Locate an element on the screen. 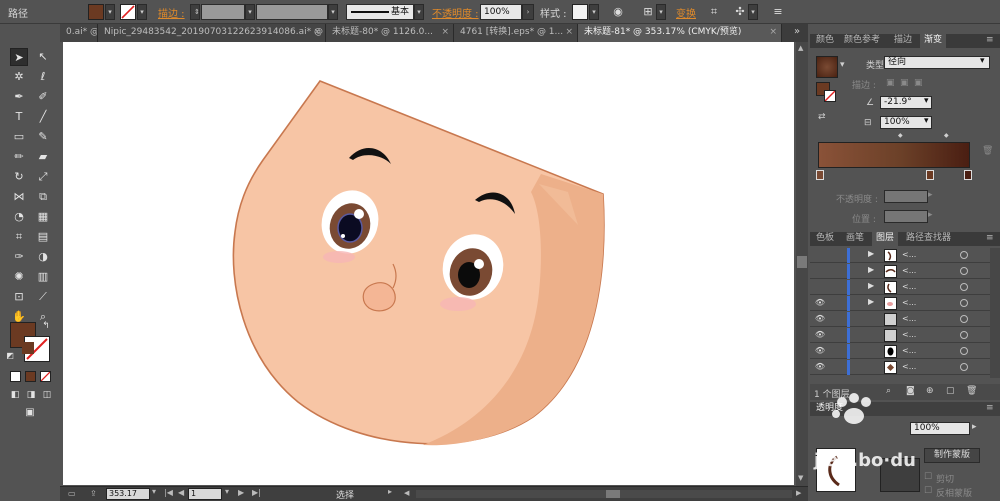 The height and width of the screenshot is (501, 1000). stroke-indicator is located at coordinates (830, 96).